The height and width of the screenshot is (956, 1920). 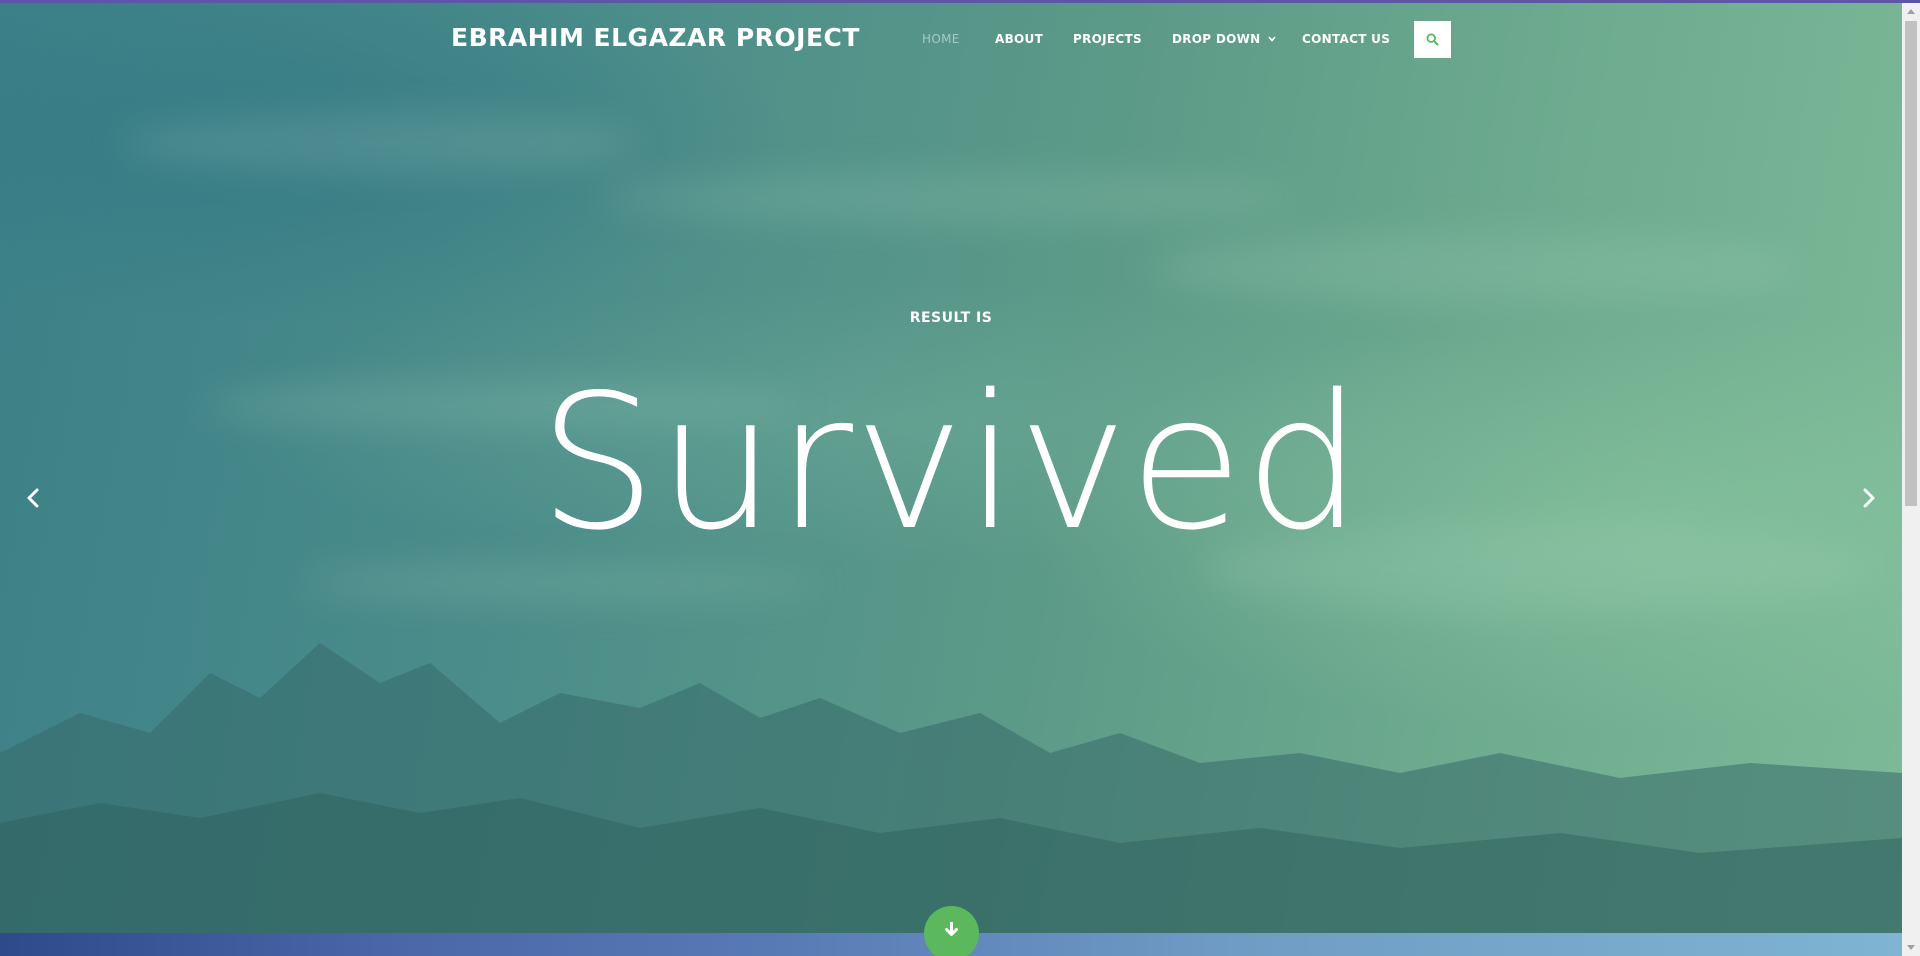 I want to click on hero-subtitle: RESULT IS, so click(x=951, y=318).